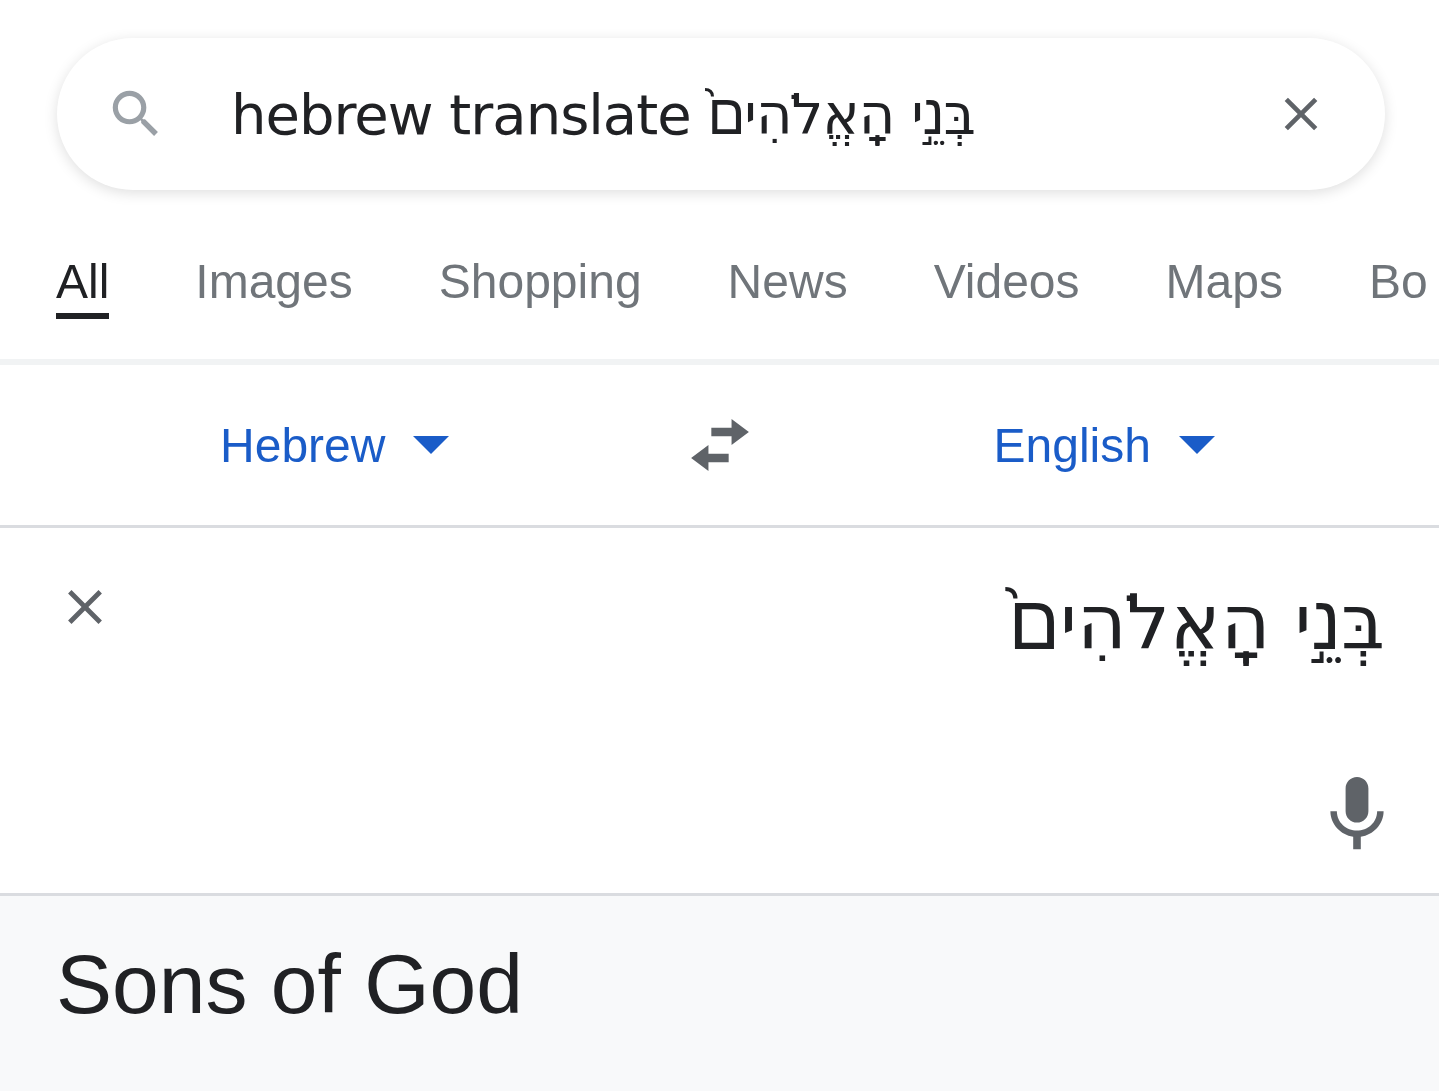  I want to click on search-bar: hebrew translate בְּנֵ֣י הָֽאֱלֹהִים֙, so click(721, 114).